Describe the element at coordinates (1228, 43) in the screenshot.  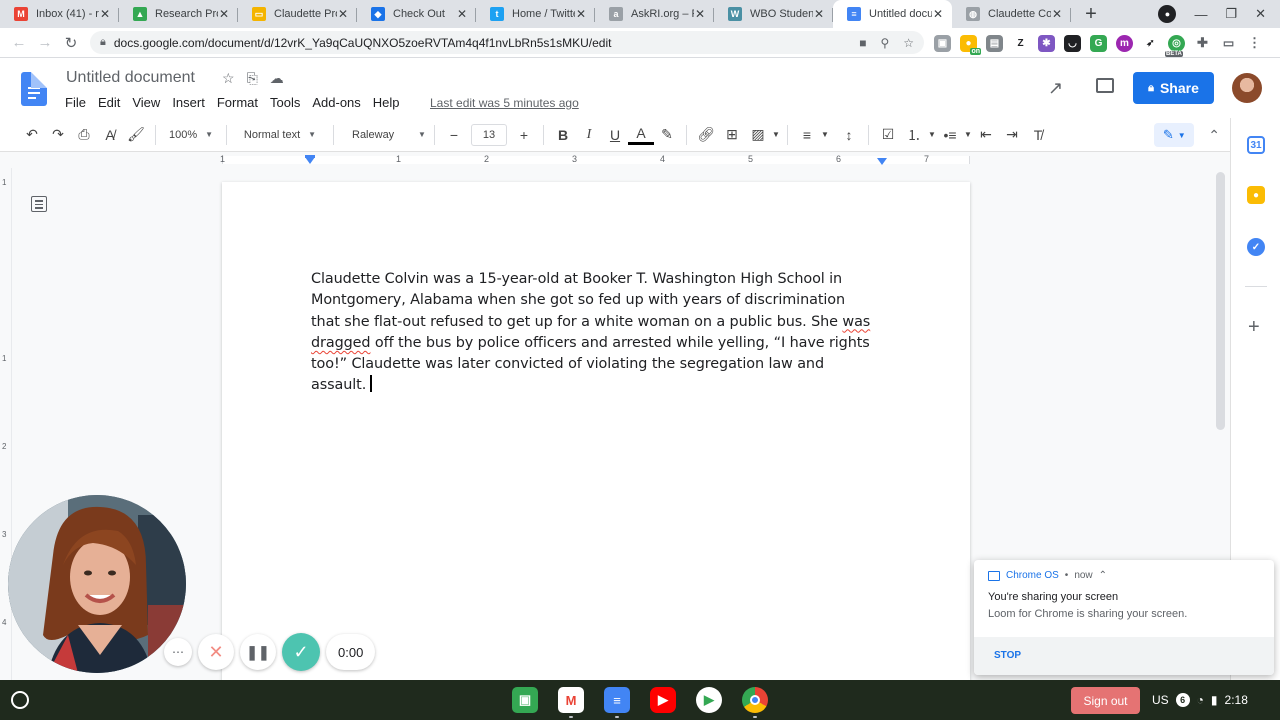
I see `cast-icon: ▭` at that location.